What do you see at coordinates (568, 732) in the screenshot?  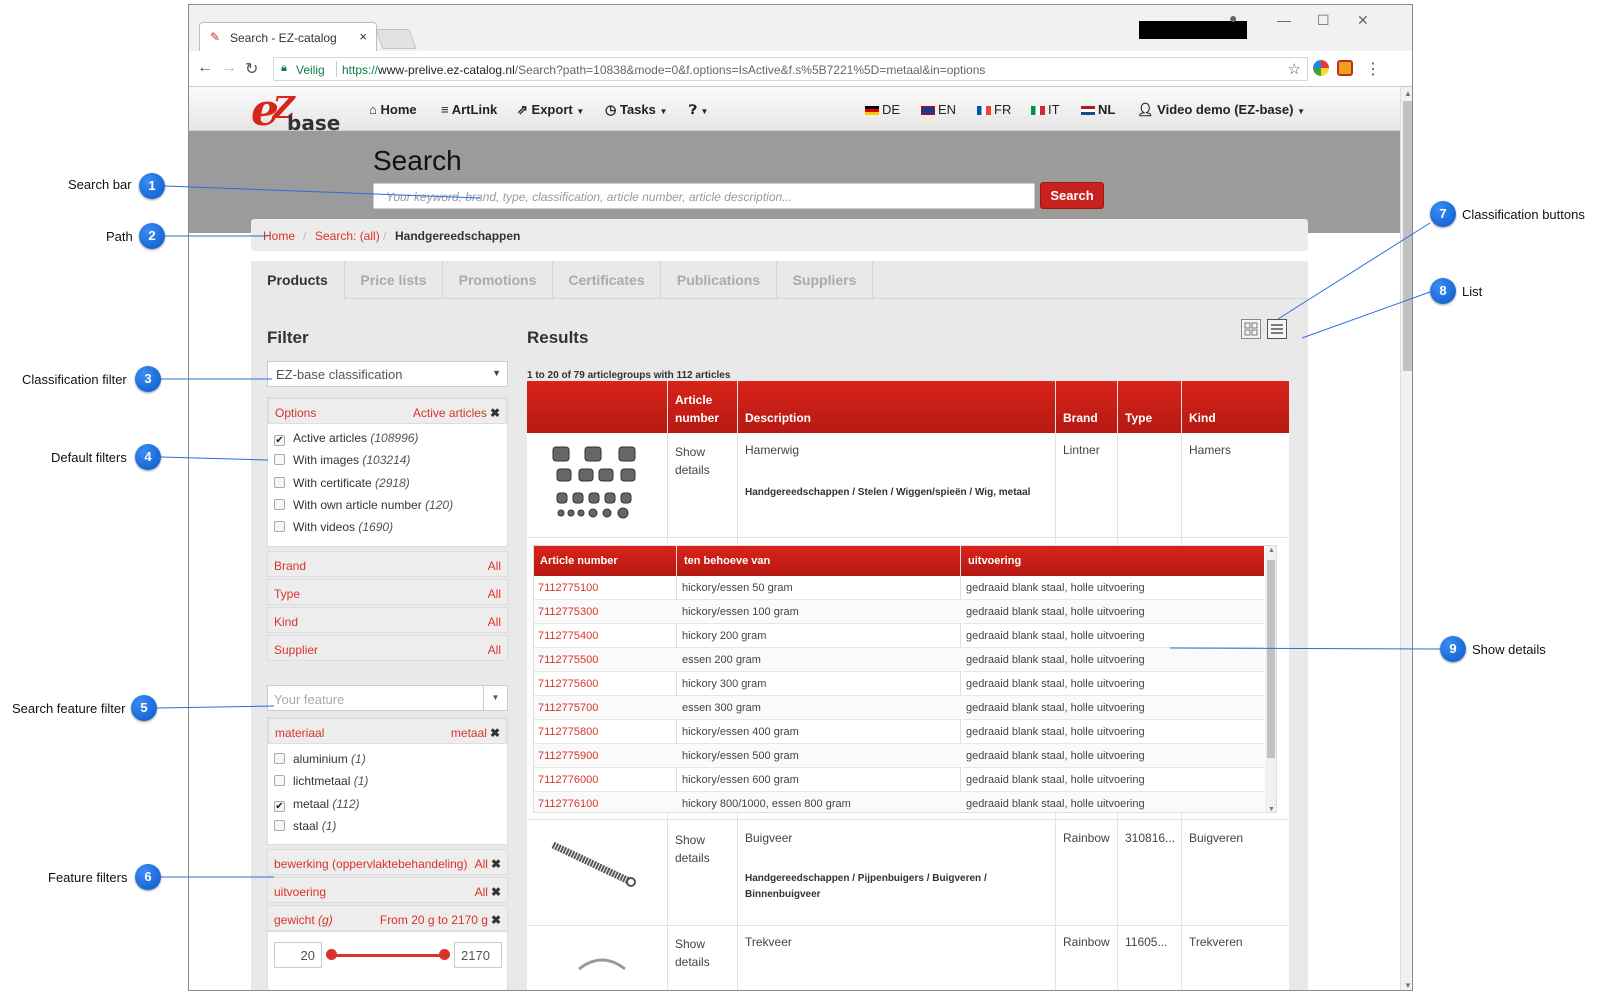 I see `detail-article-number-link: 7112775800` at bounding box center [568, 732].